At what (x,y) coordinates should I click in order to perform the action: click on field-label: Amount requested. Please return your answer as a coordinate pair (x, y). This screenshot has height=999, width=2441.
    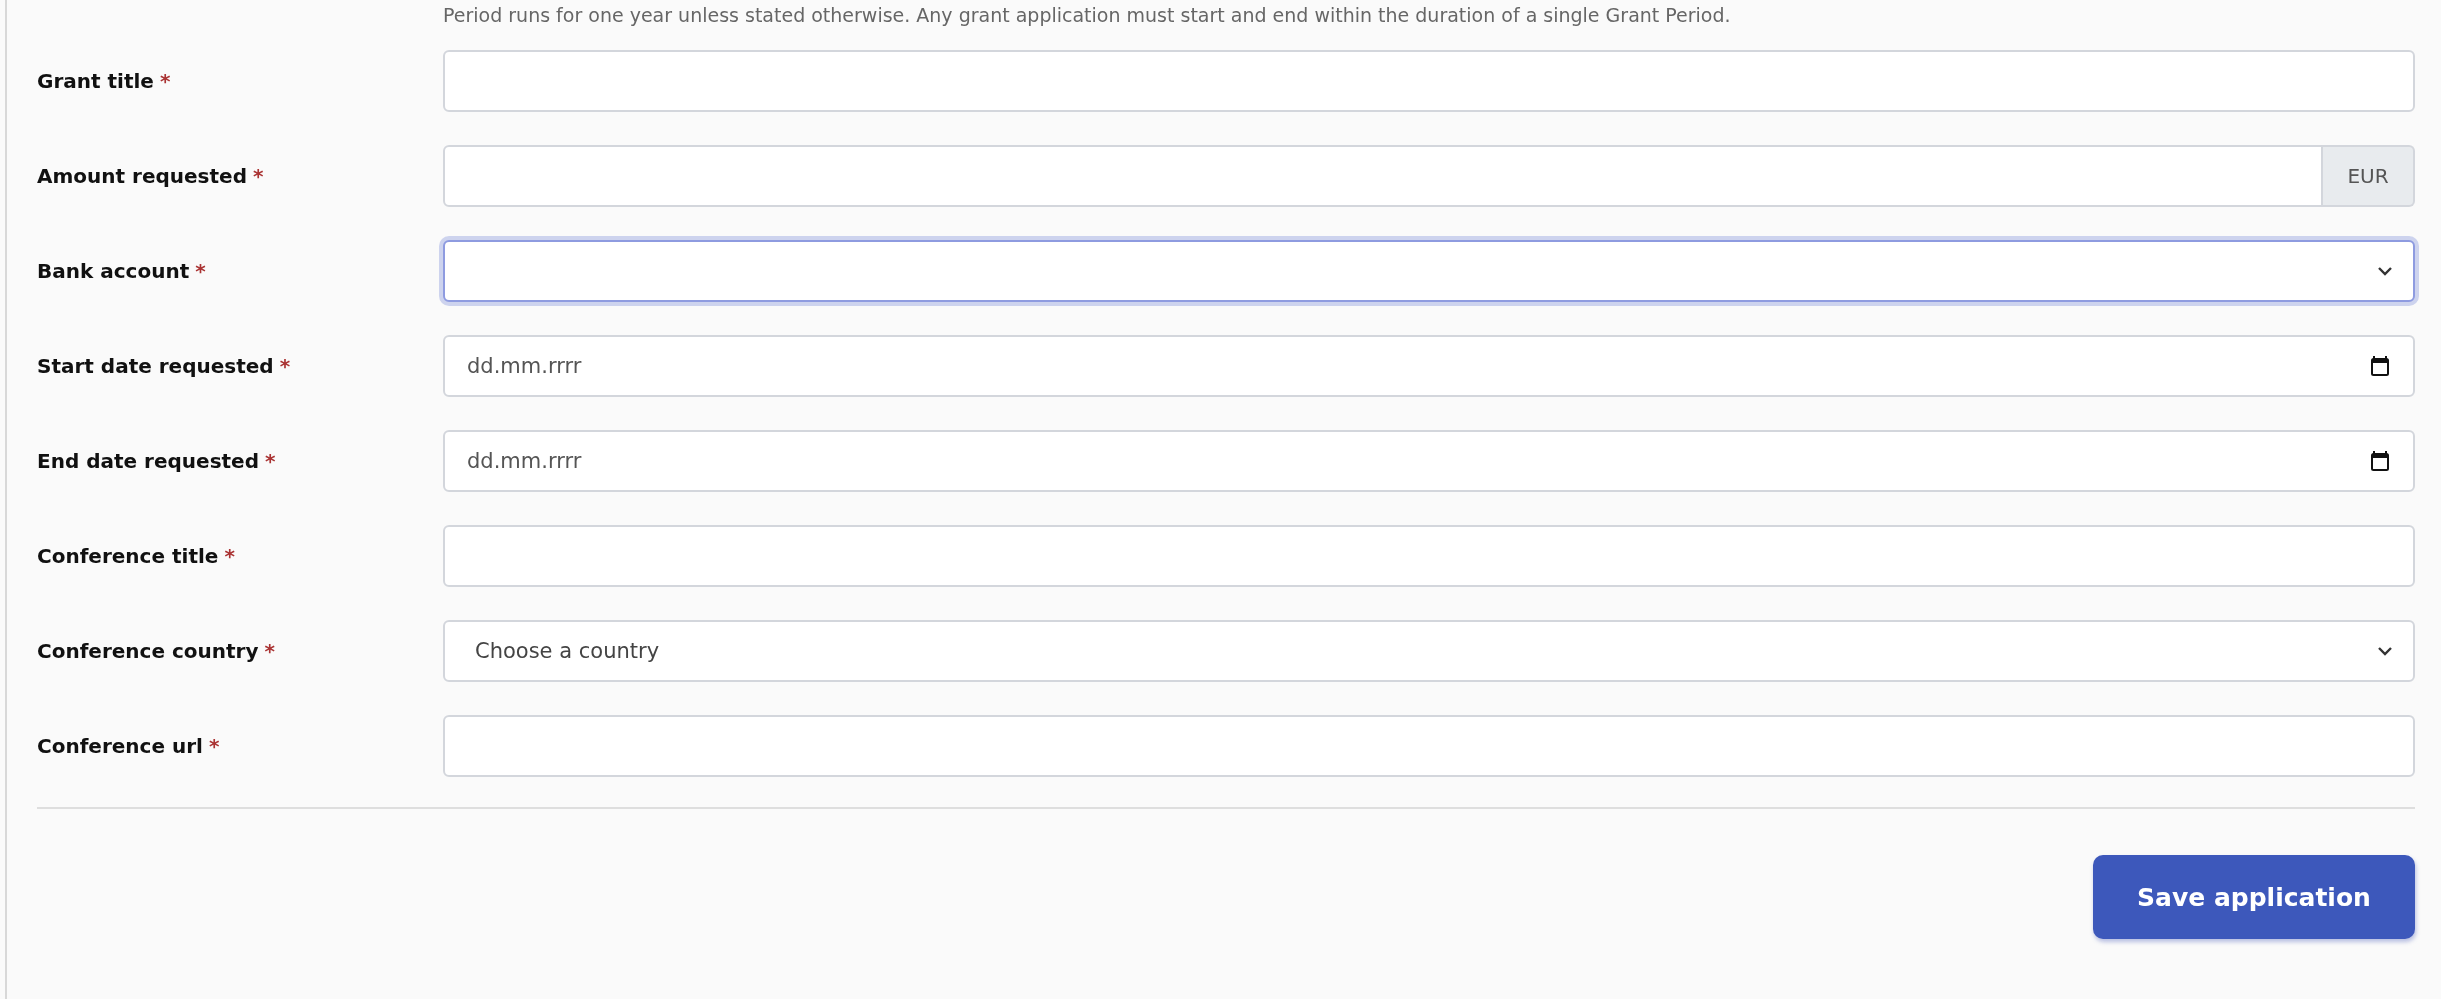
    Looking at the image, I should click on (142, 175).